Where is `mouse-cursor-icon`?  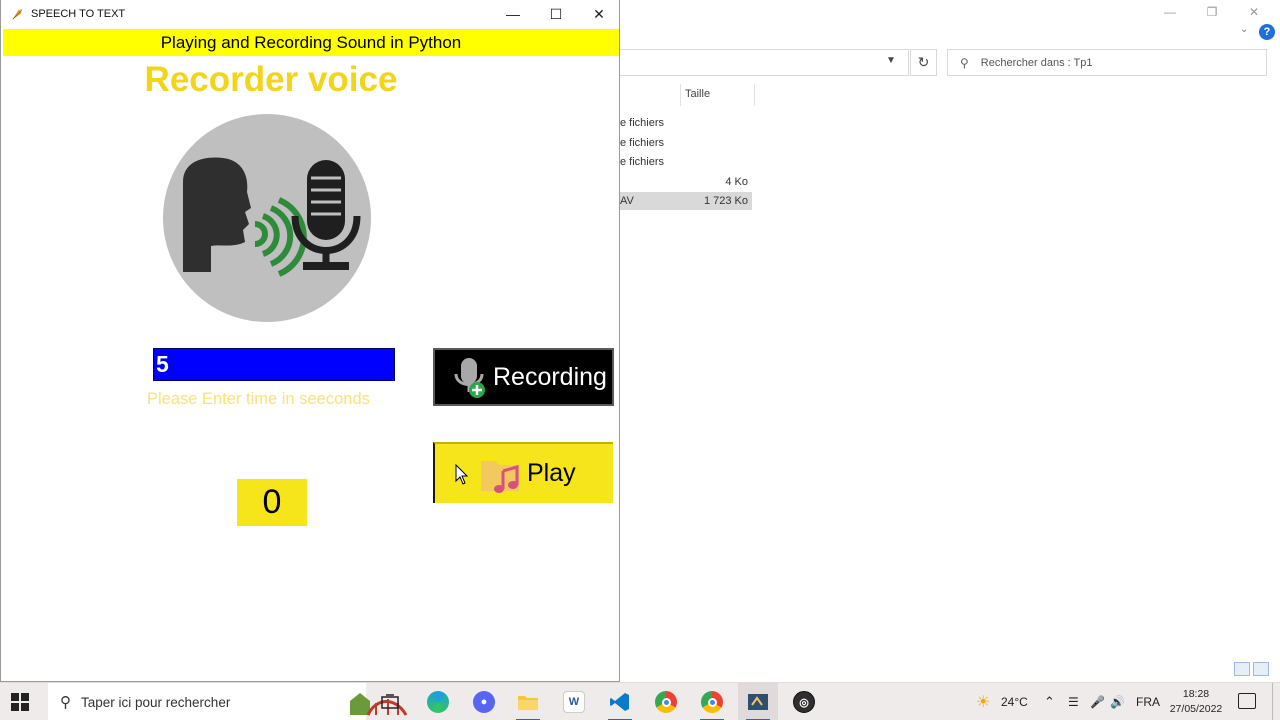
mouse-cursor-icon is located at coordinates (462, 474).